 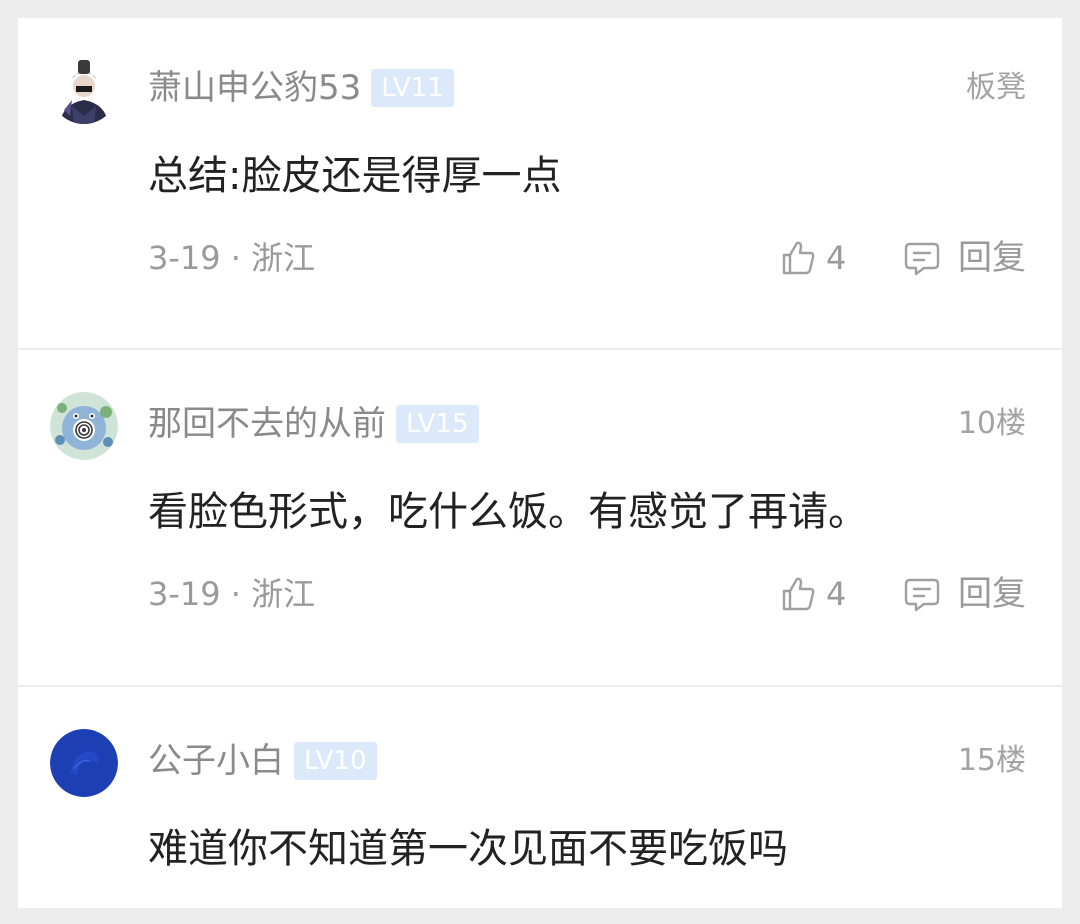 What do you see at coordinates (991, 760) in the screenshot?
I see `floor-label: 15楼` at bounding box center [991, 760].